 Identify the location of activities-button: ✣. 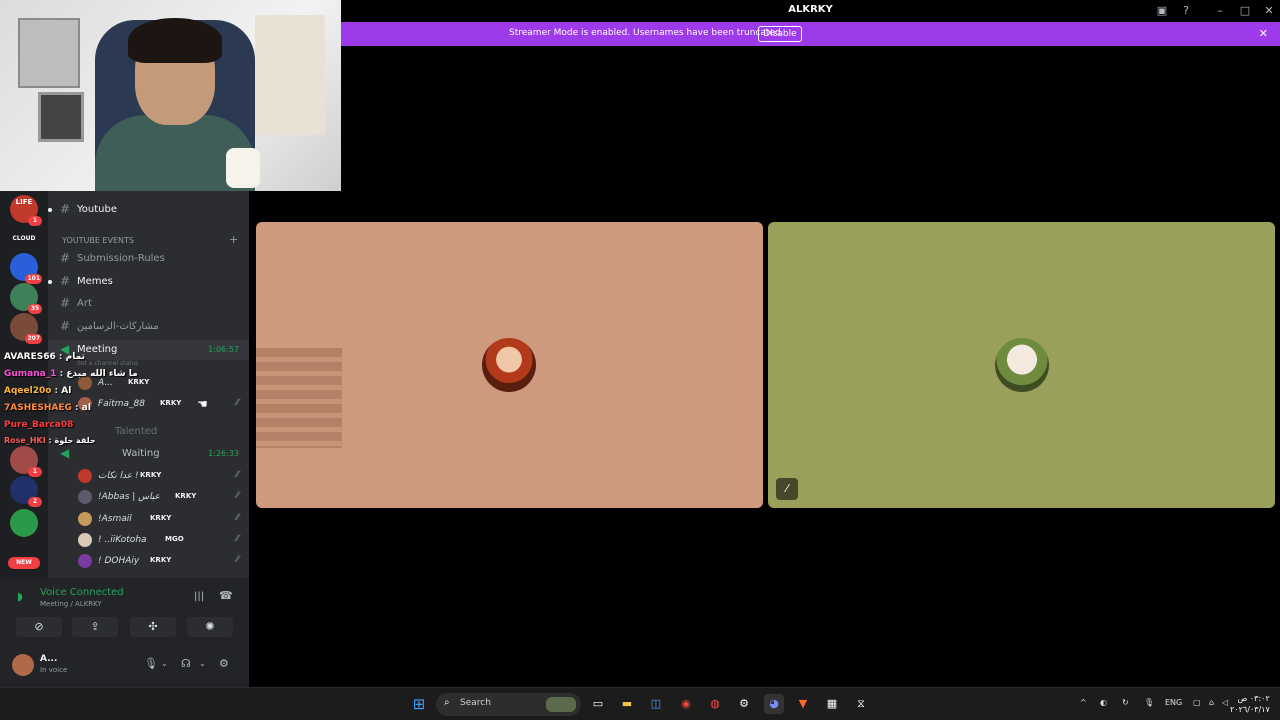
(153, 627).